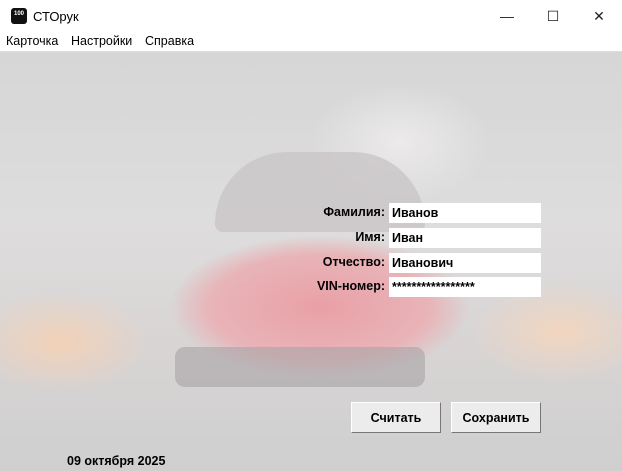 This screenshot has width=622, height=471. I want to click on menu-help: Справка, so click(169, 41).